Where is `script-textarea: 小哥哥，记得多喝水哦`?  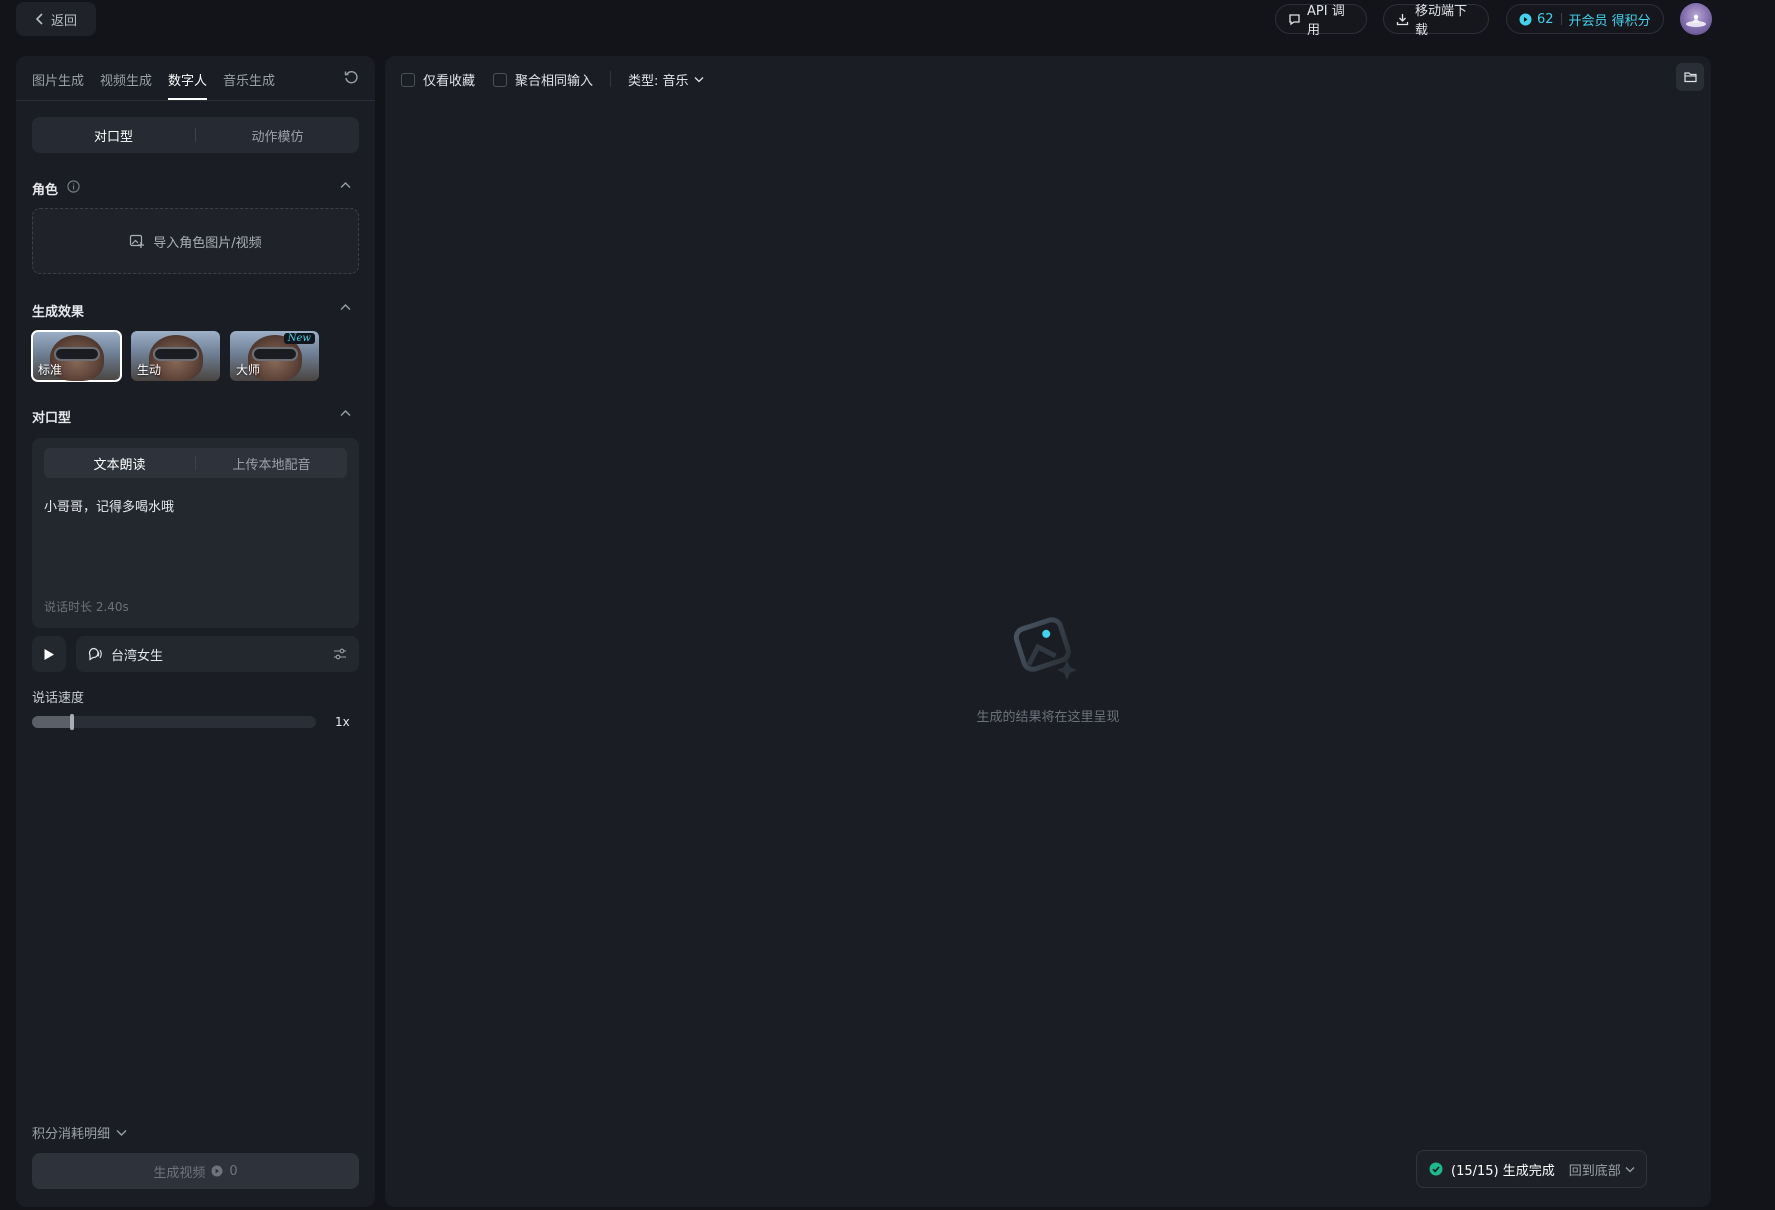
script-textarea: 小哥哥，记得多喝水哦 is located at coordinates (109, 505).